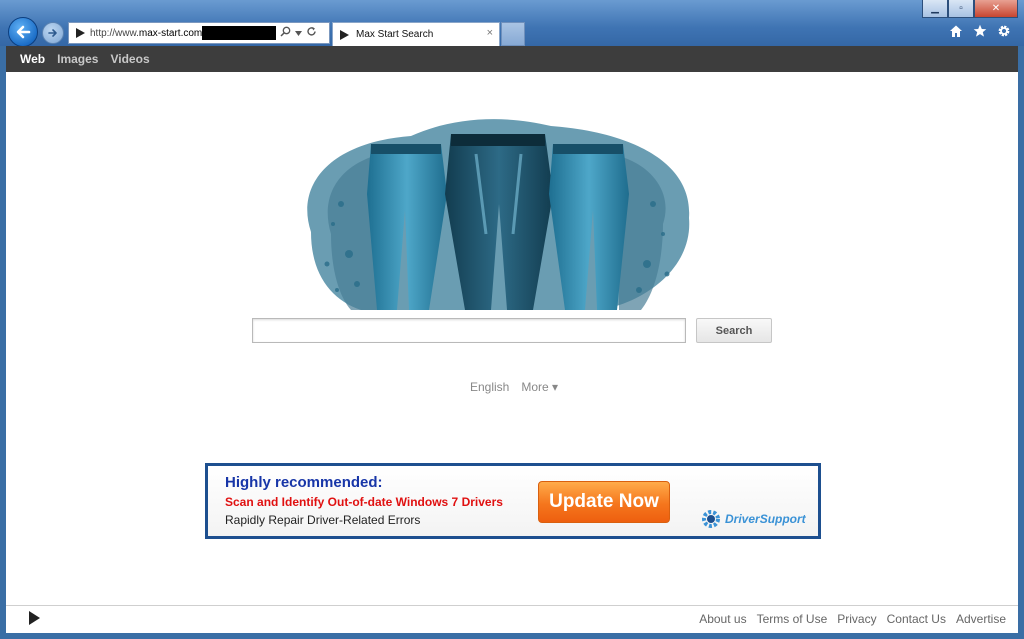 Image resolution: width=1024 pixels, height=639 pixels. Describe the element at coordinates (129, 59) in the screenshot. I see `nav-videos: Videos` at that location.